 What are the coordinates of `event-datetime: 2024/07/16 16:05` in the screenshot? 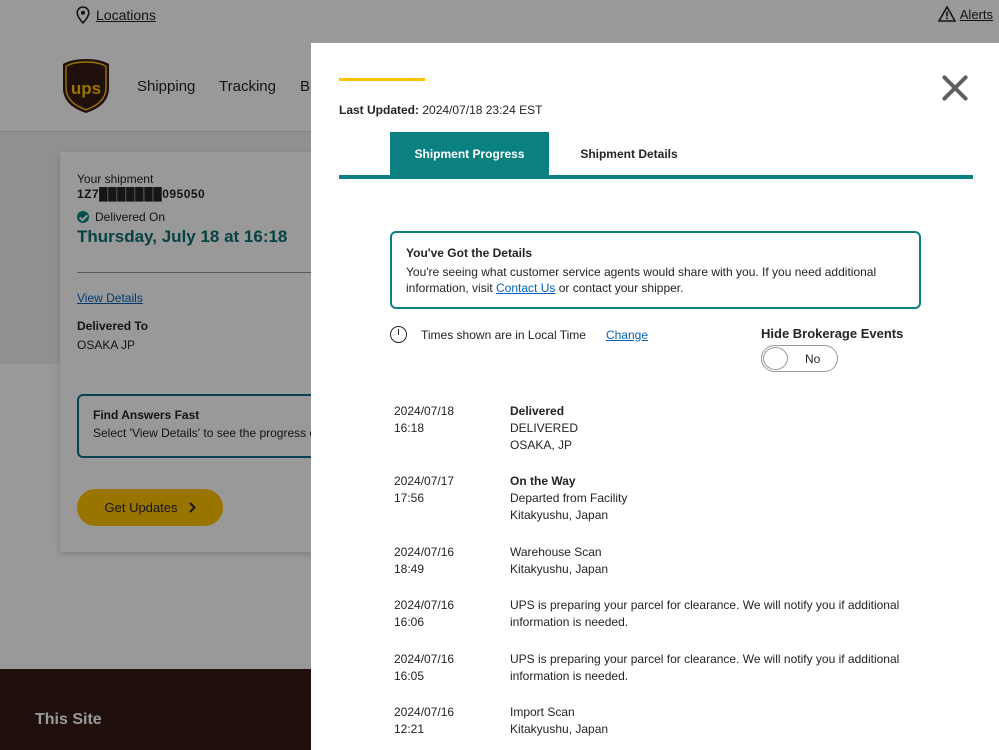 It's located at (439, 668).